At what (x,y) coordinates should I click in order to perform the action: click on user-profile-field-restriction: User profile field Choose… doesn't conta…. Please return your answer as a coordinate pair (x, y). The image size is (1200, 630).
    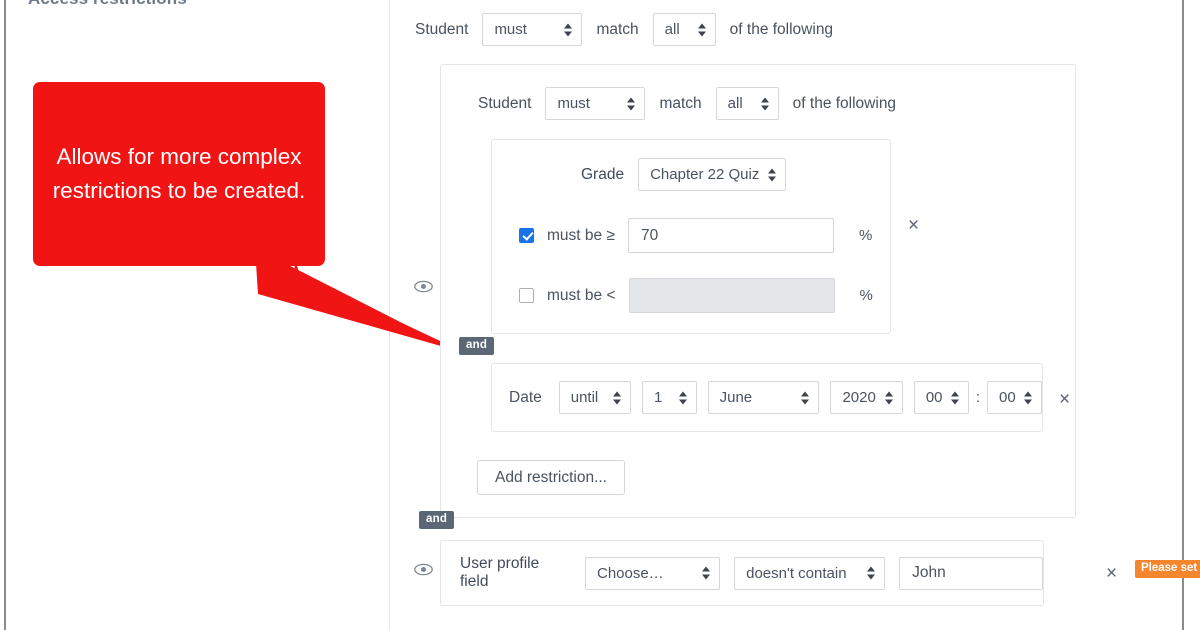
    Looking at the image, I should click on (820, 573).